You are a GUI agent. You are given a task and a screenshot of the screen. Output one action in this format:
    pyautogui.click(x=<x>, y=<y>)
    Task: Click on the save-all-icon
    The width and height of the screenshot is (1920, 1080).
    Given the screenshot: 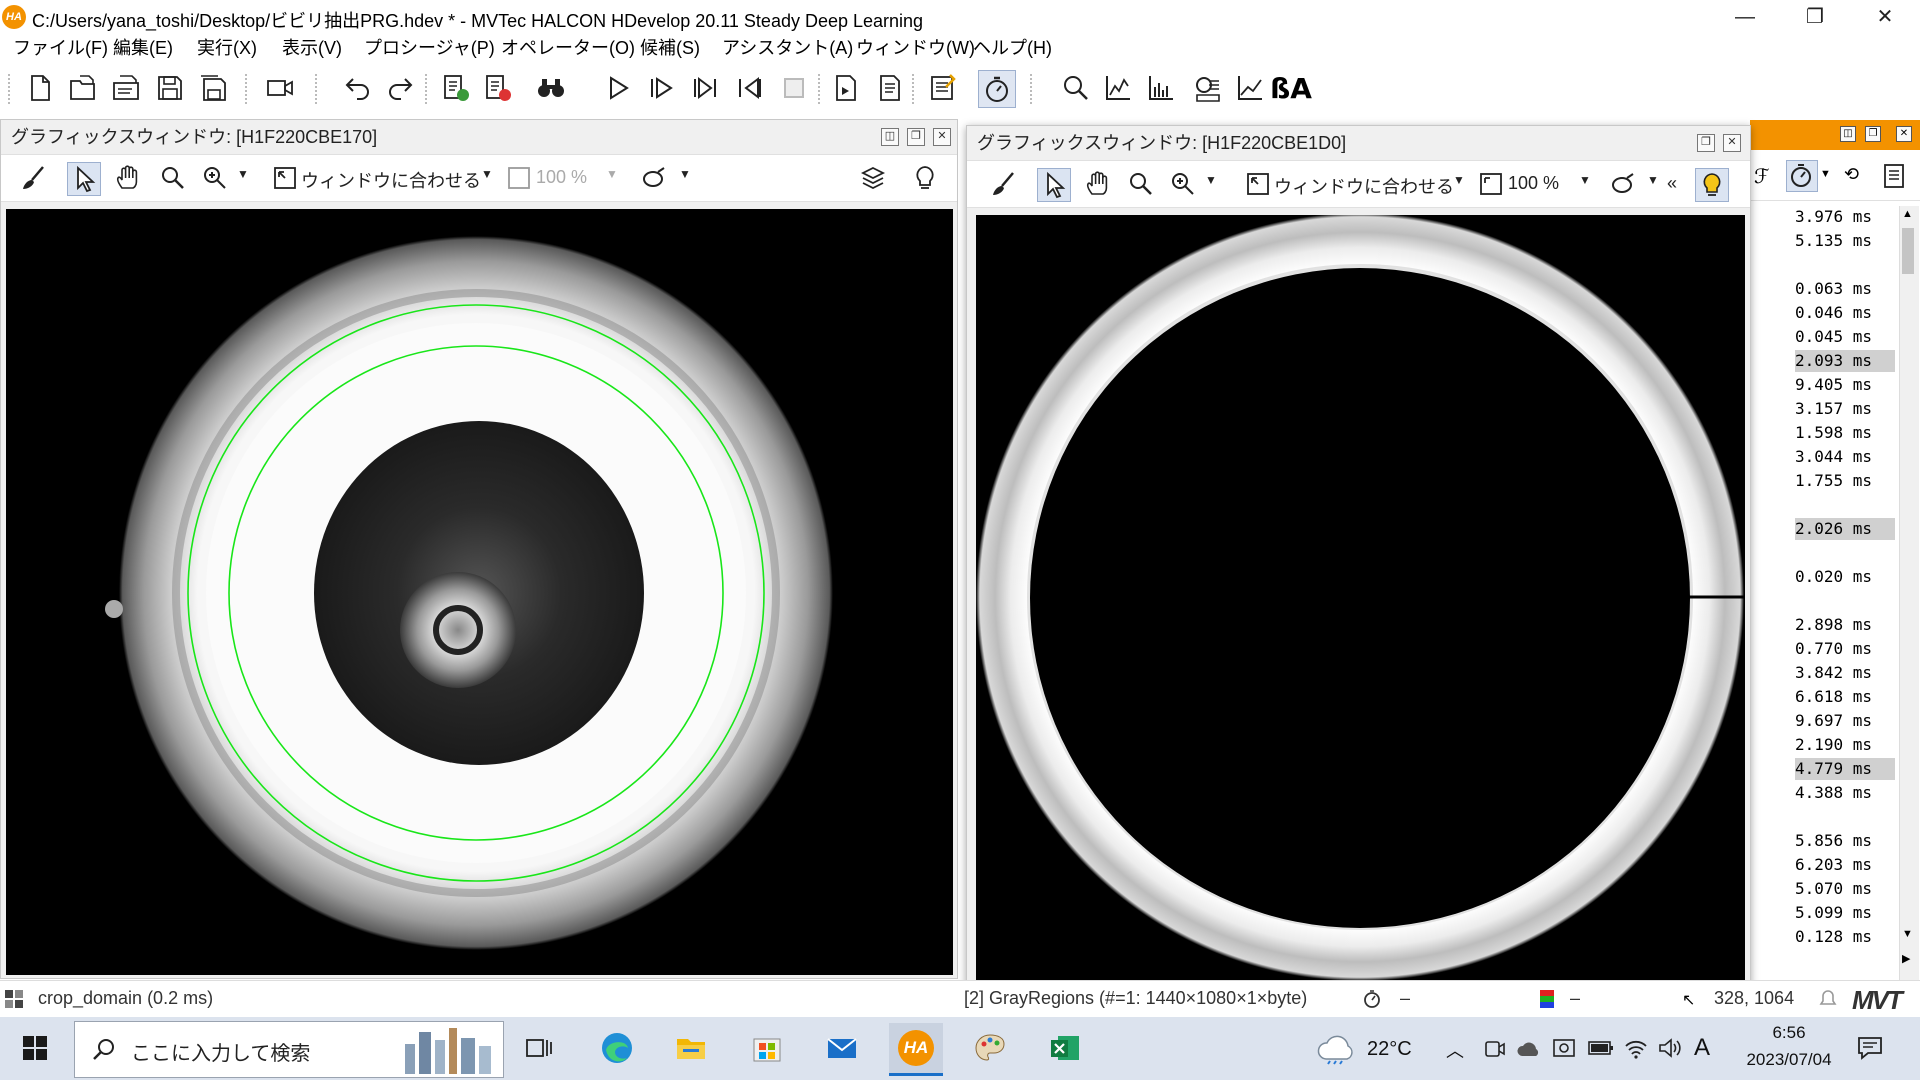 What is the action you would take?
    pyautogui.click(x=213, y=88)
    